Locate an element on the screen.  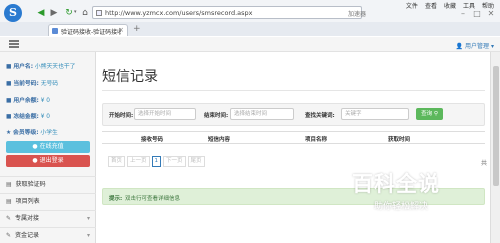
search-button: 查询 ⚲ is located at coordinates (429, 114).